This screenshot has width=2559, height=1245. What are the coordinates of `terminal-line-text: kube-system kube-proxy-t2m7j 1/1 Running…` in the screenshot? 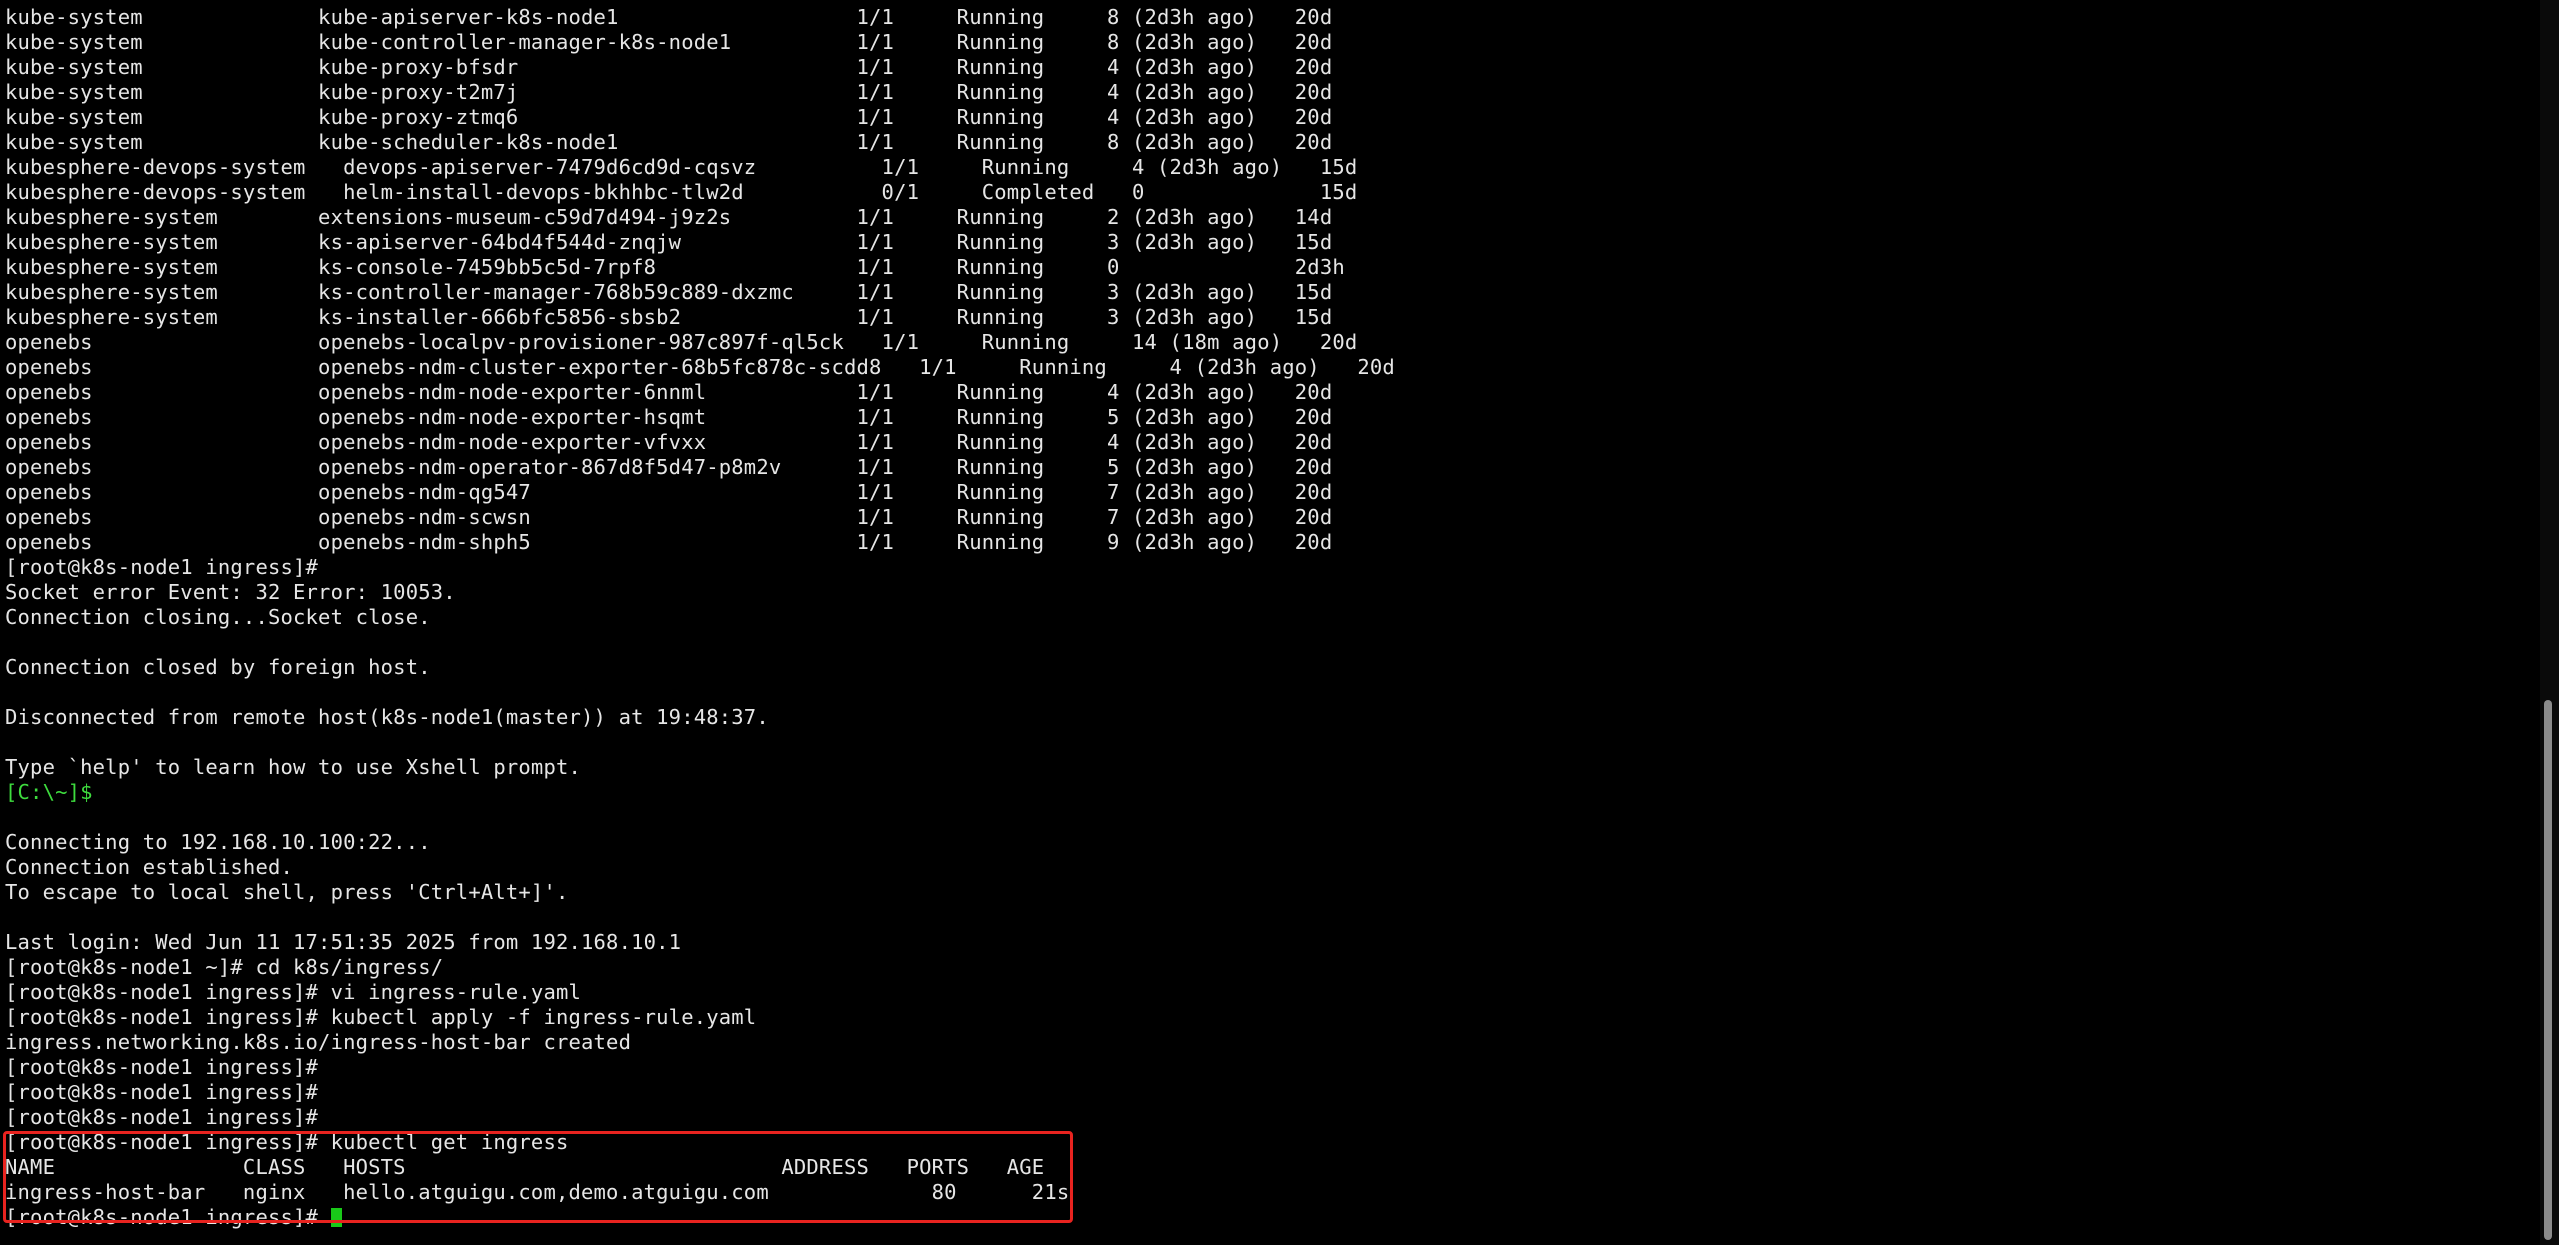 It's located at (669, 92).